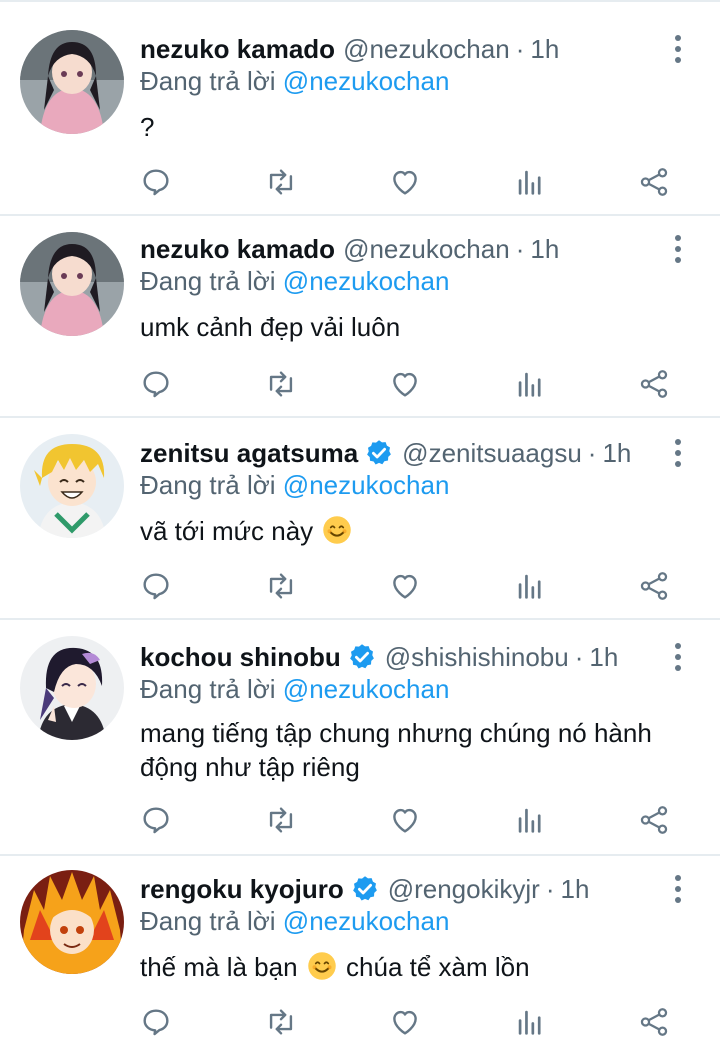  I want to click on nezuko-avatar, so click(72, 284).